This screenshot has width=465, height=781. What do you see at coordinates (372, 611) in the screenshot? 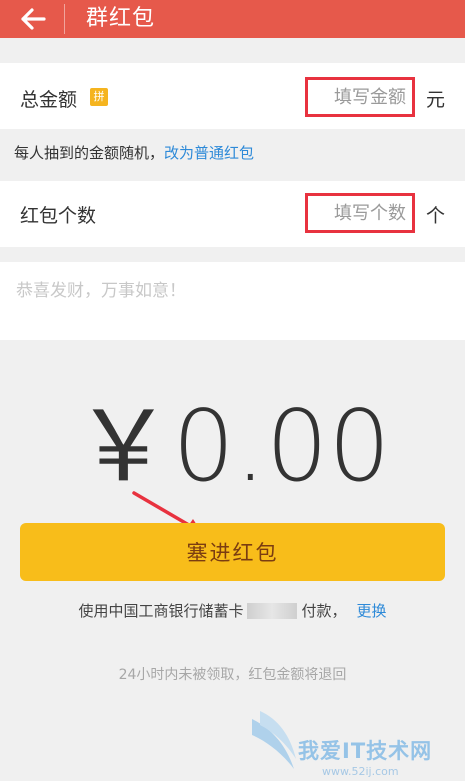
I see `change-card-link: 更换` at bounding box center [372, 611].